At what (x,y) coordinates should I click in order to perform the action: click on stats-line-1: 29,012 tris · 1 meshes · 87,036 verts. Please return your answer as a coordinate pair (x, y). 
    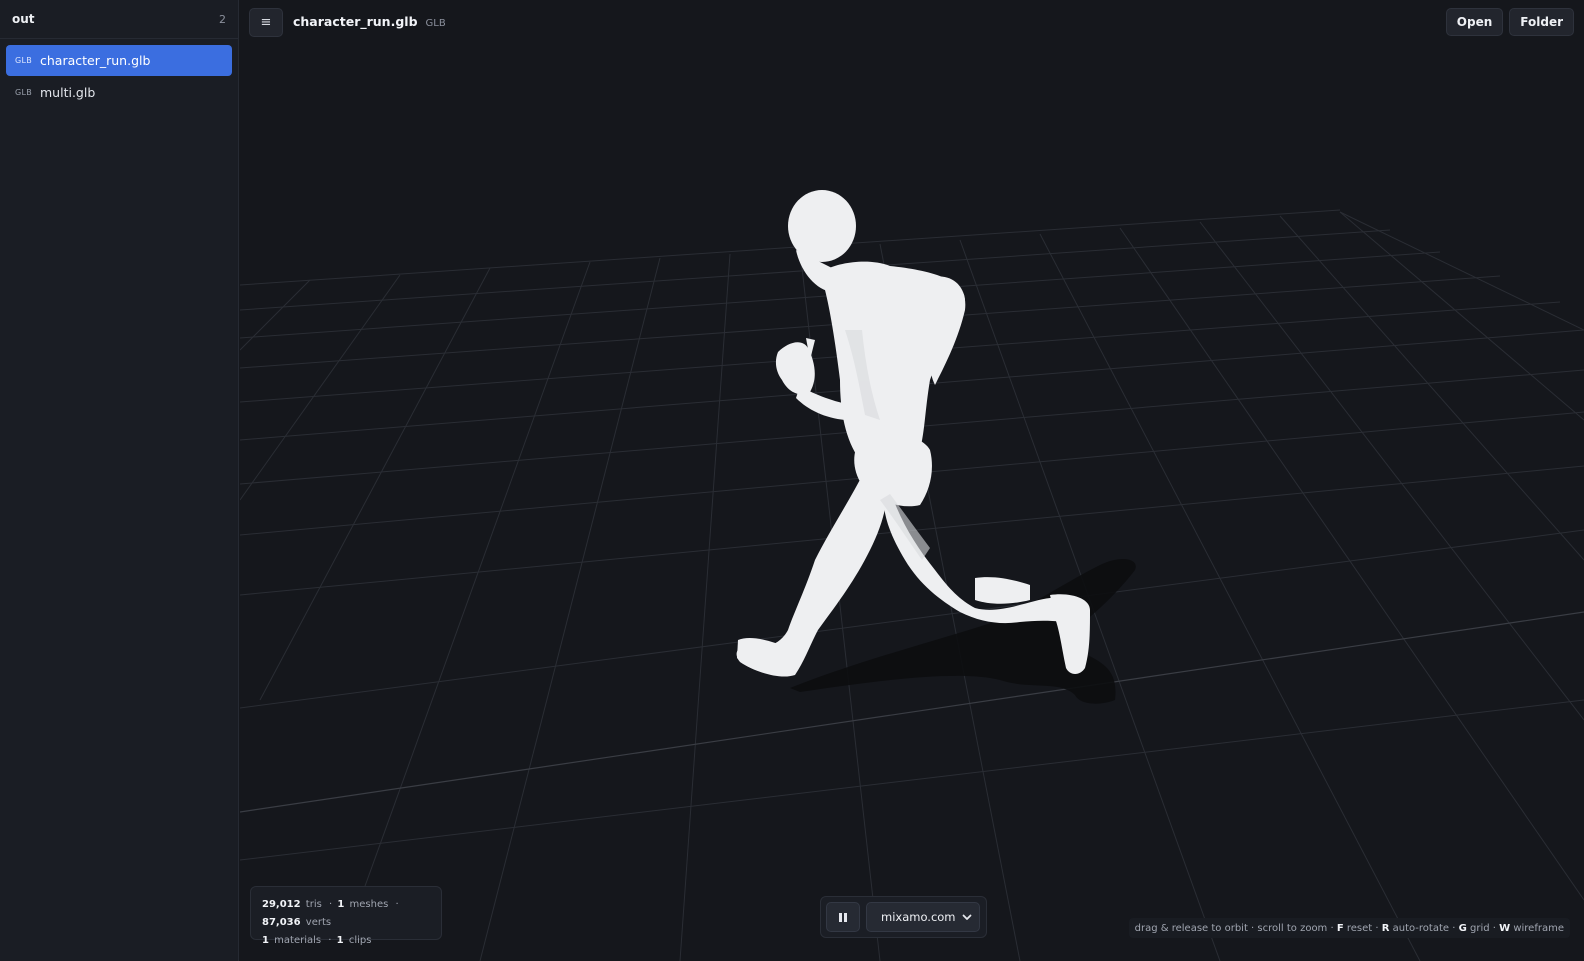
    Looking at the image, I should click on (346, 914).